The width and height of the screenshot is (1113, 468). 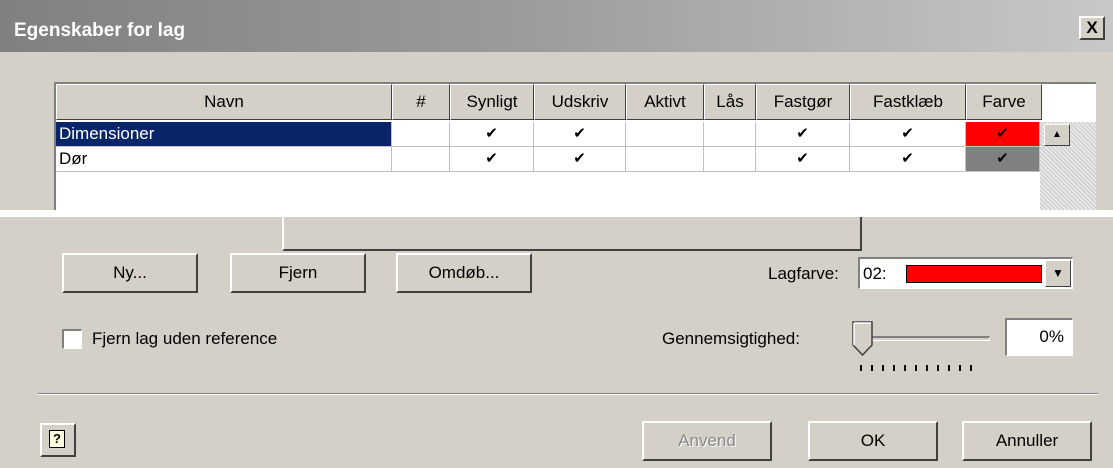 I want to click on screenshot-gap, so click(x=556, y=213).